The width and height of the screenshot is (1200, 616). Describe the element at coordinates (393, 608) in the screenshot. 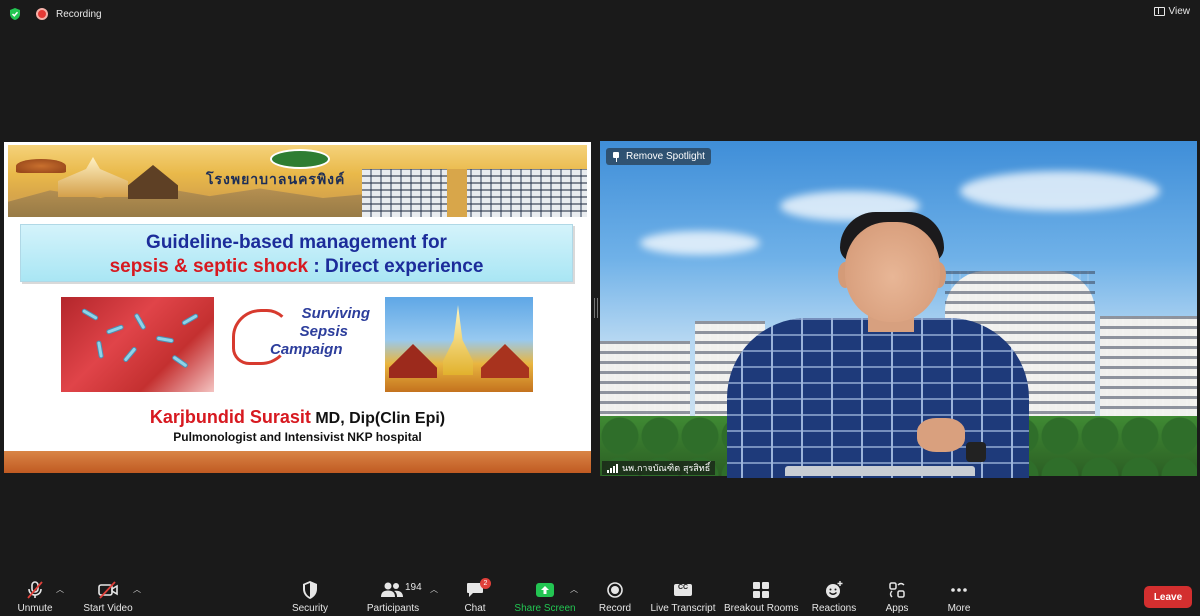

I see `participants-label: Participants` at that location.